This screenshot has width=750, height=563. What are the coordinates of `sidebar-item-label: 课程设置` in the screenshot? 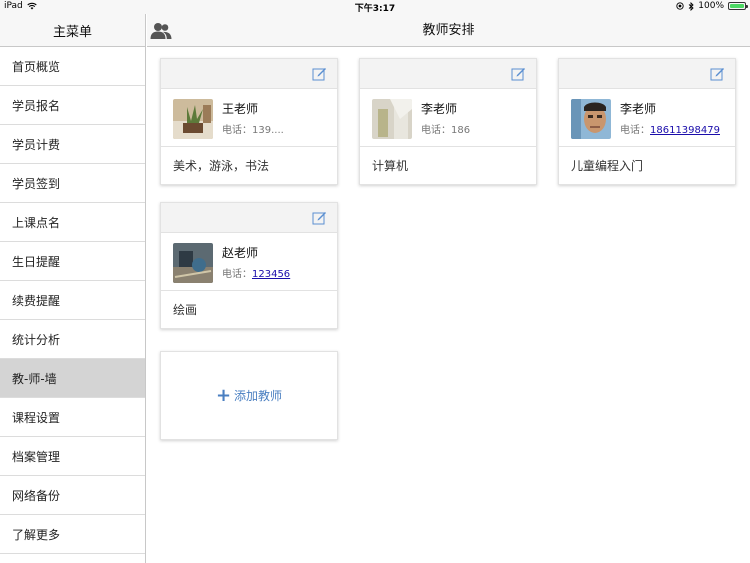 It's located at (36, 417).